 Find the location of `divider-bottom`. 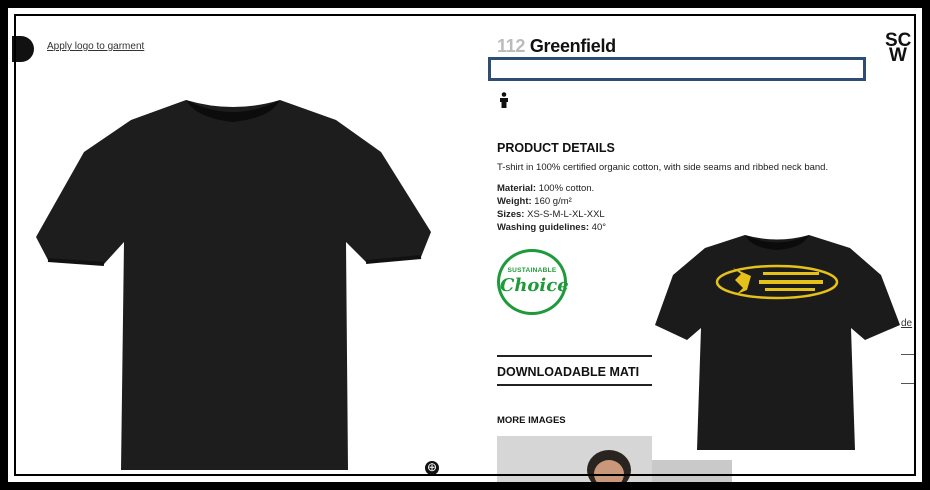

divider-bottom is located at coordinates (574, 385).